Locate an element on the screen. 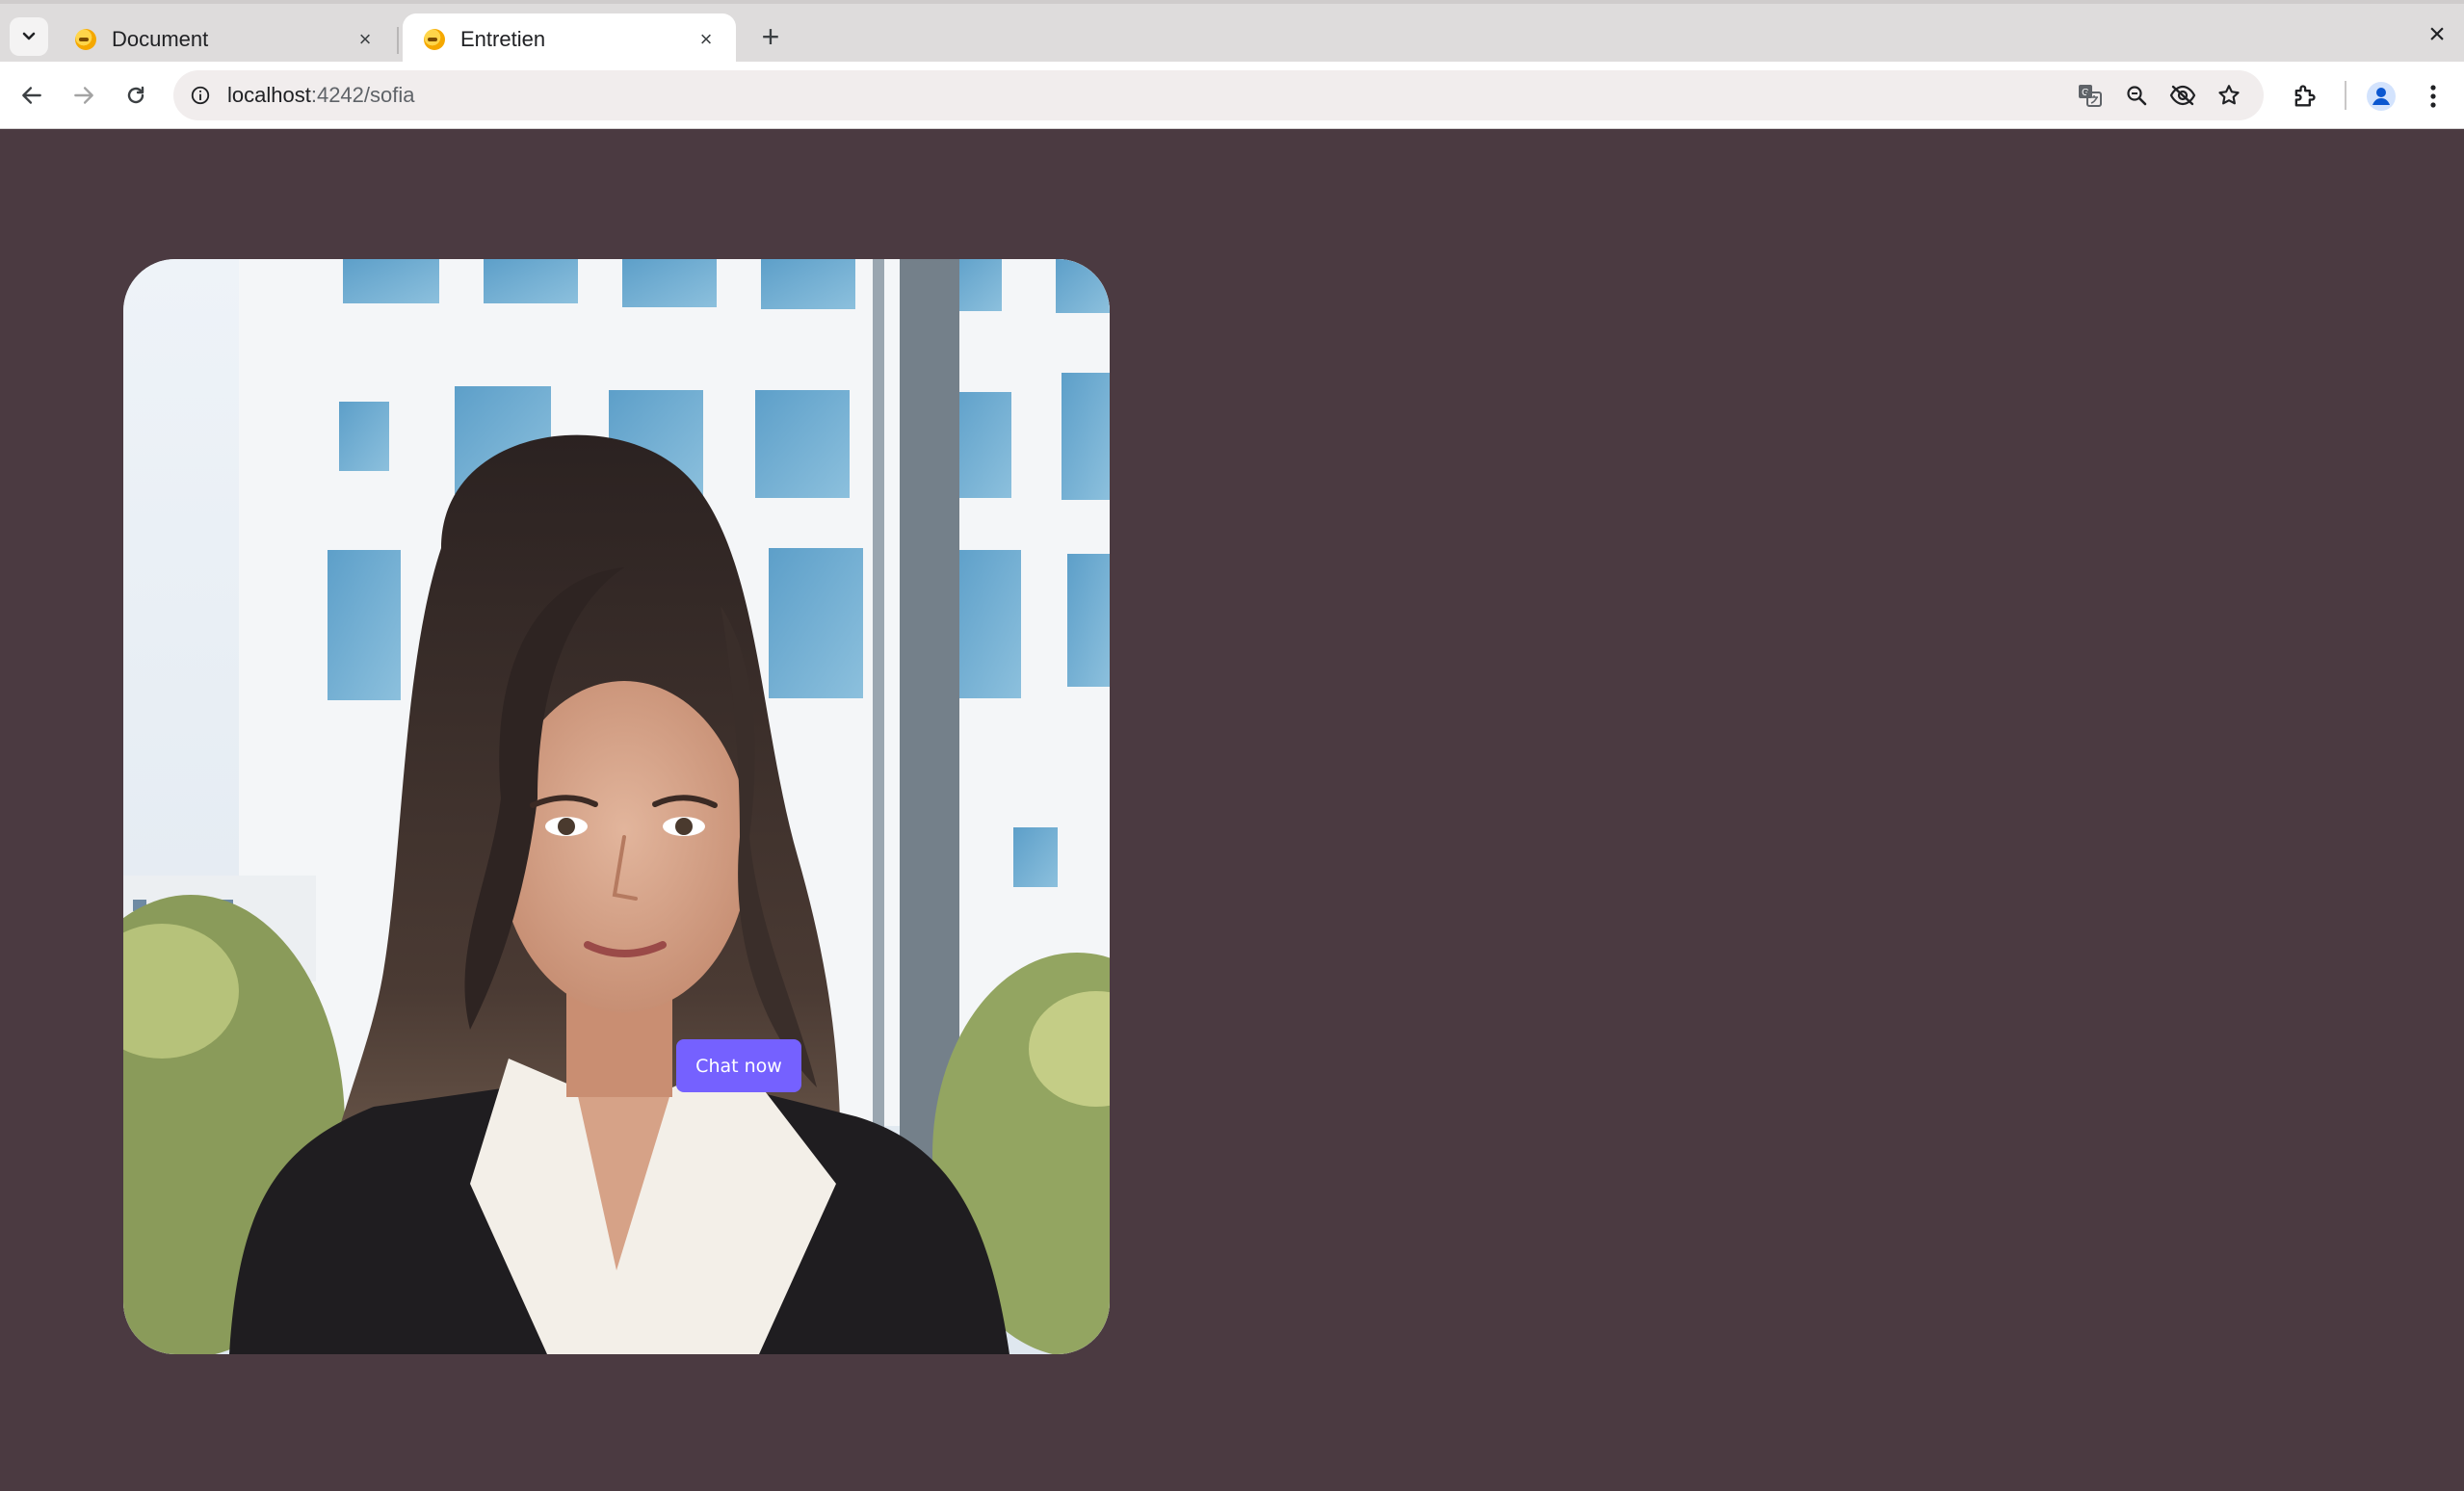 Image resolution: width=2464 pixels, height=1491 pixels. profile-icon is located at coordinates (2381, 96).